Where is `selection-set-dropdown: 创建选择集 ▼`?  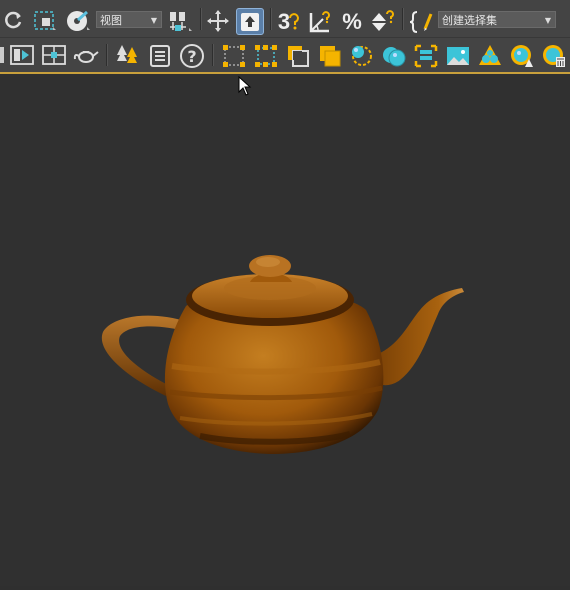
selection-set-dropdown: 创建选择集 ▼ is located at coordinates (497, 19).